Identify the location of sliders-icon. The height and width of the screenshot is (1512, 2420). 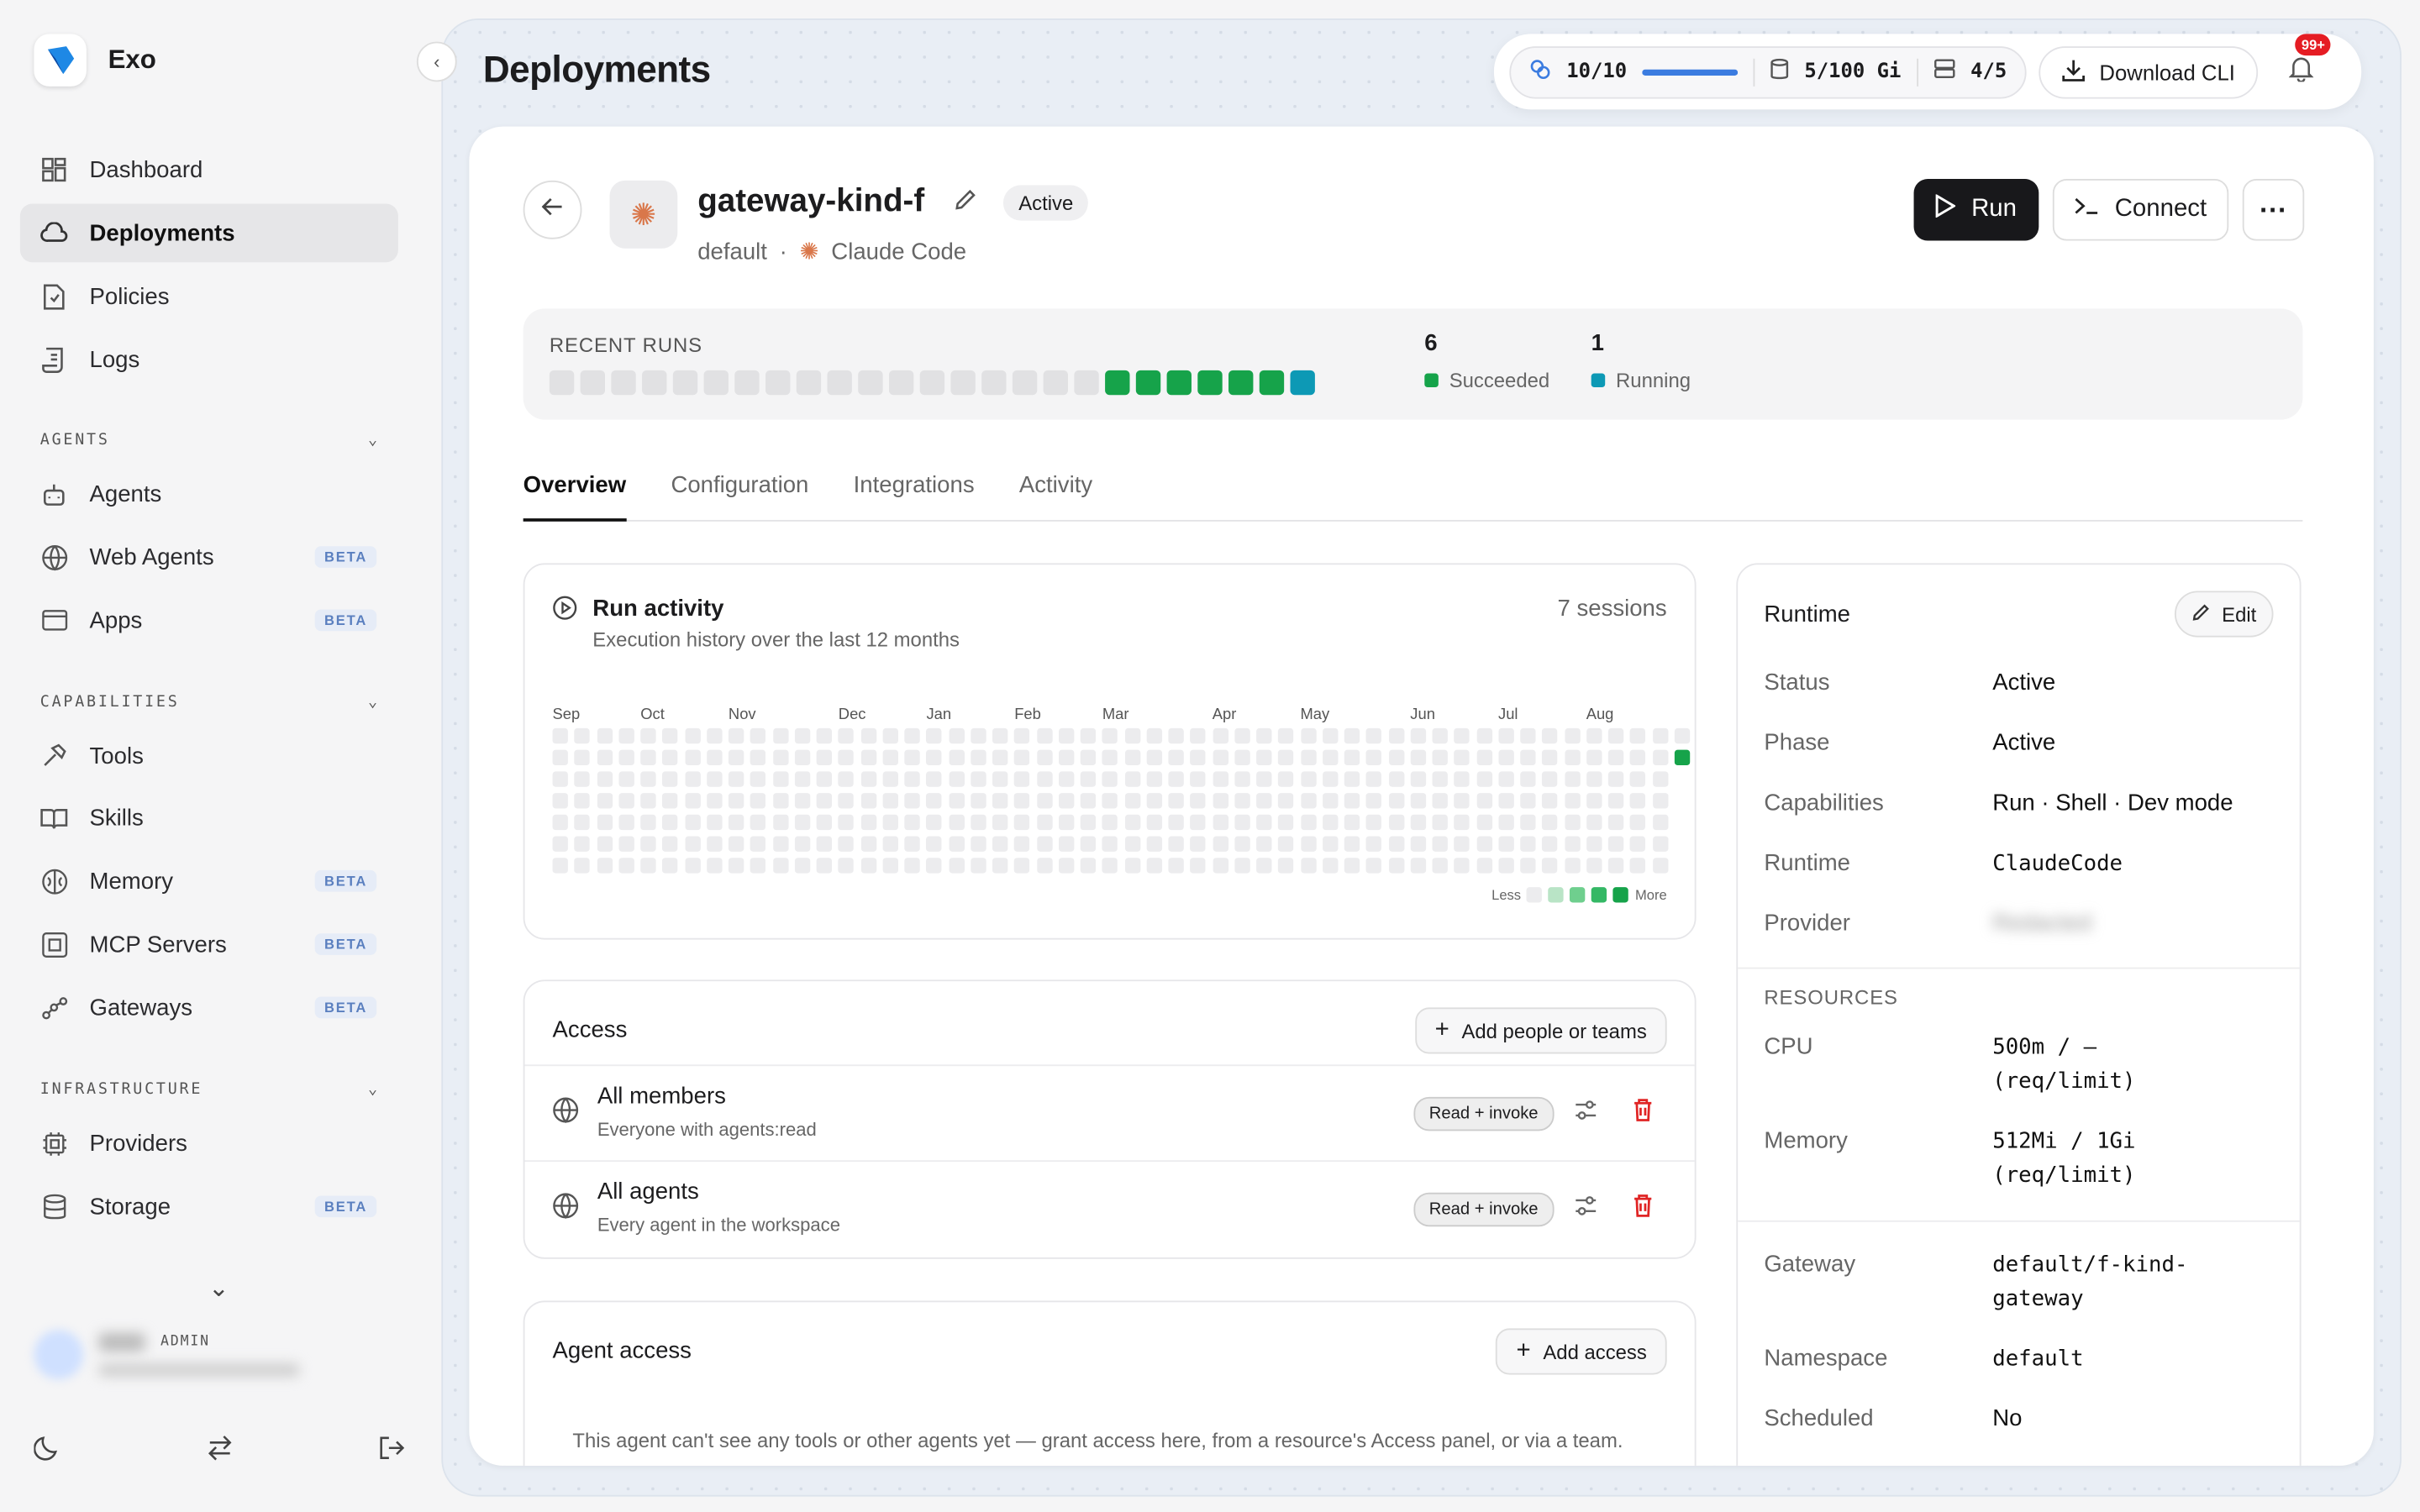
(1586, 1113).